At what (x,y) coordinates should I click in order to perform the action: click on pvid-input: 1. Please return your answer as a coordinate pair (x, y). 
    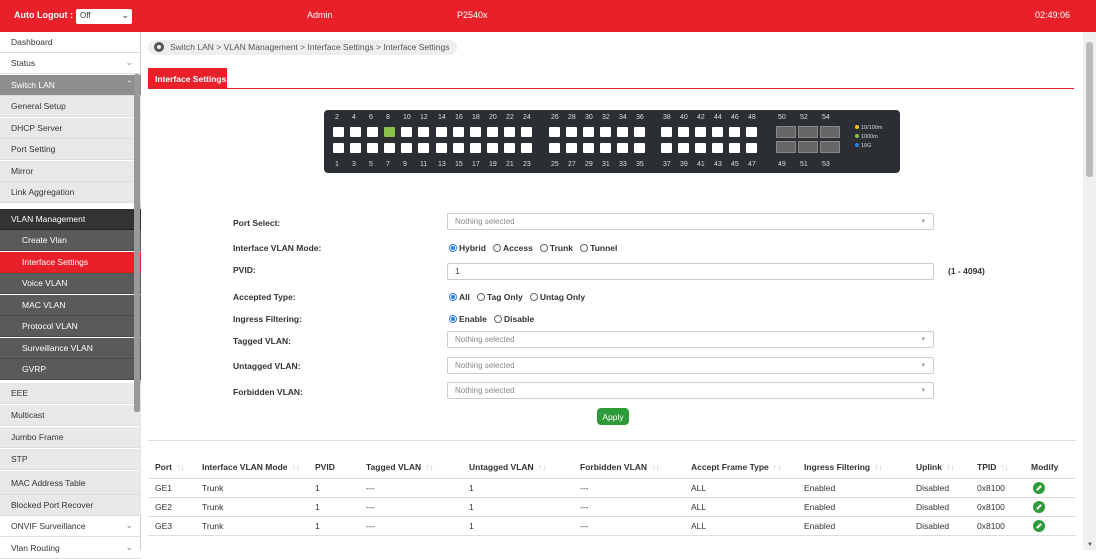
    Looking at the image, I should click on (690, 271).